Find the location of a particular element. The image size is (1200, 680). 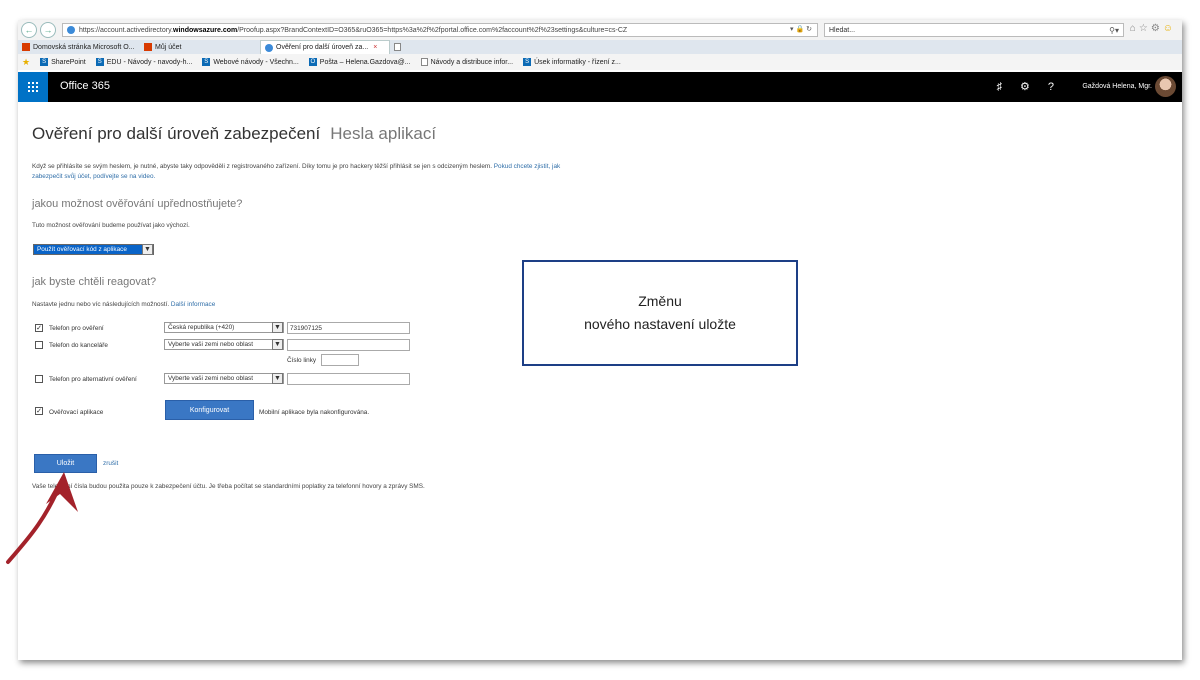

default-method-select: Použít ověřovací kód z aplikace ▼ is located at coordinates (93, 249).